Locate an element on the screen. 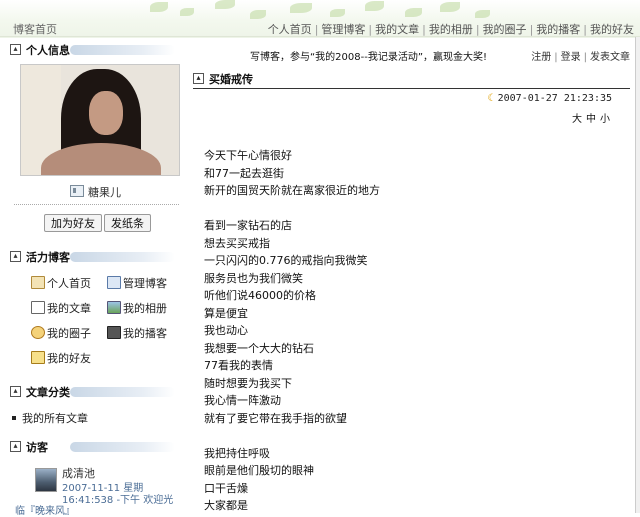  top-divider is located at coordinates (320, 36).